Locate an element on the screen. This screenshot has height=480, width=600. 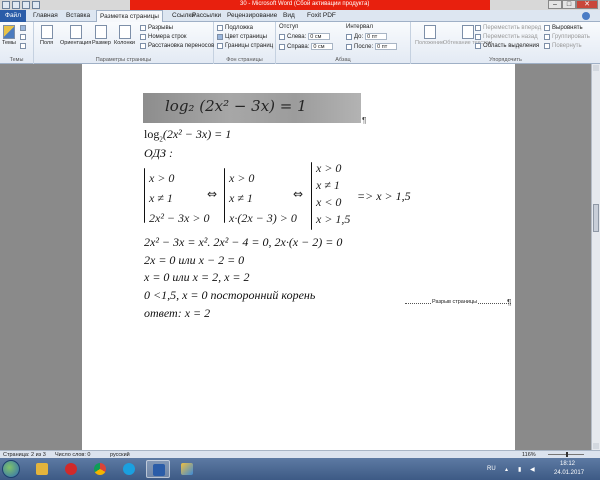
paint-icon is located at coordinates (187, 469).